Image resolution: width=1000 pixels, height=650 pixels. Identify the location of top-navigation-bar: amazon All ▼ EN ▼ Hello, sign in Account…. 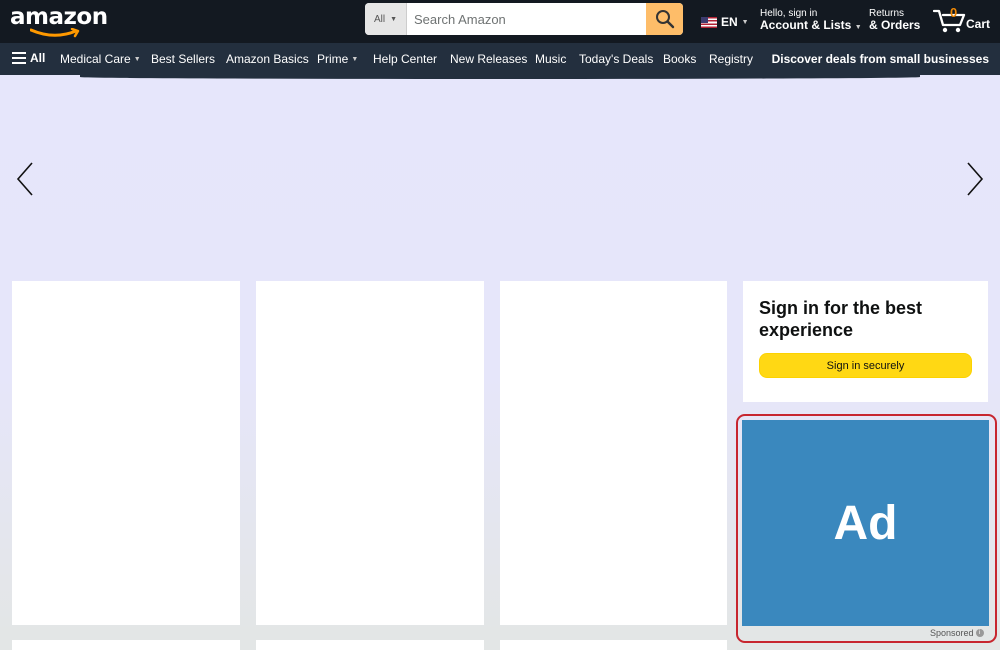
(500, 21).